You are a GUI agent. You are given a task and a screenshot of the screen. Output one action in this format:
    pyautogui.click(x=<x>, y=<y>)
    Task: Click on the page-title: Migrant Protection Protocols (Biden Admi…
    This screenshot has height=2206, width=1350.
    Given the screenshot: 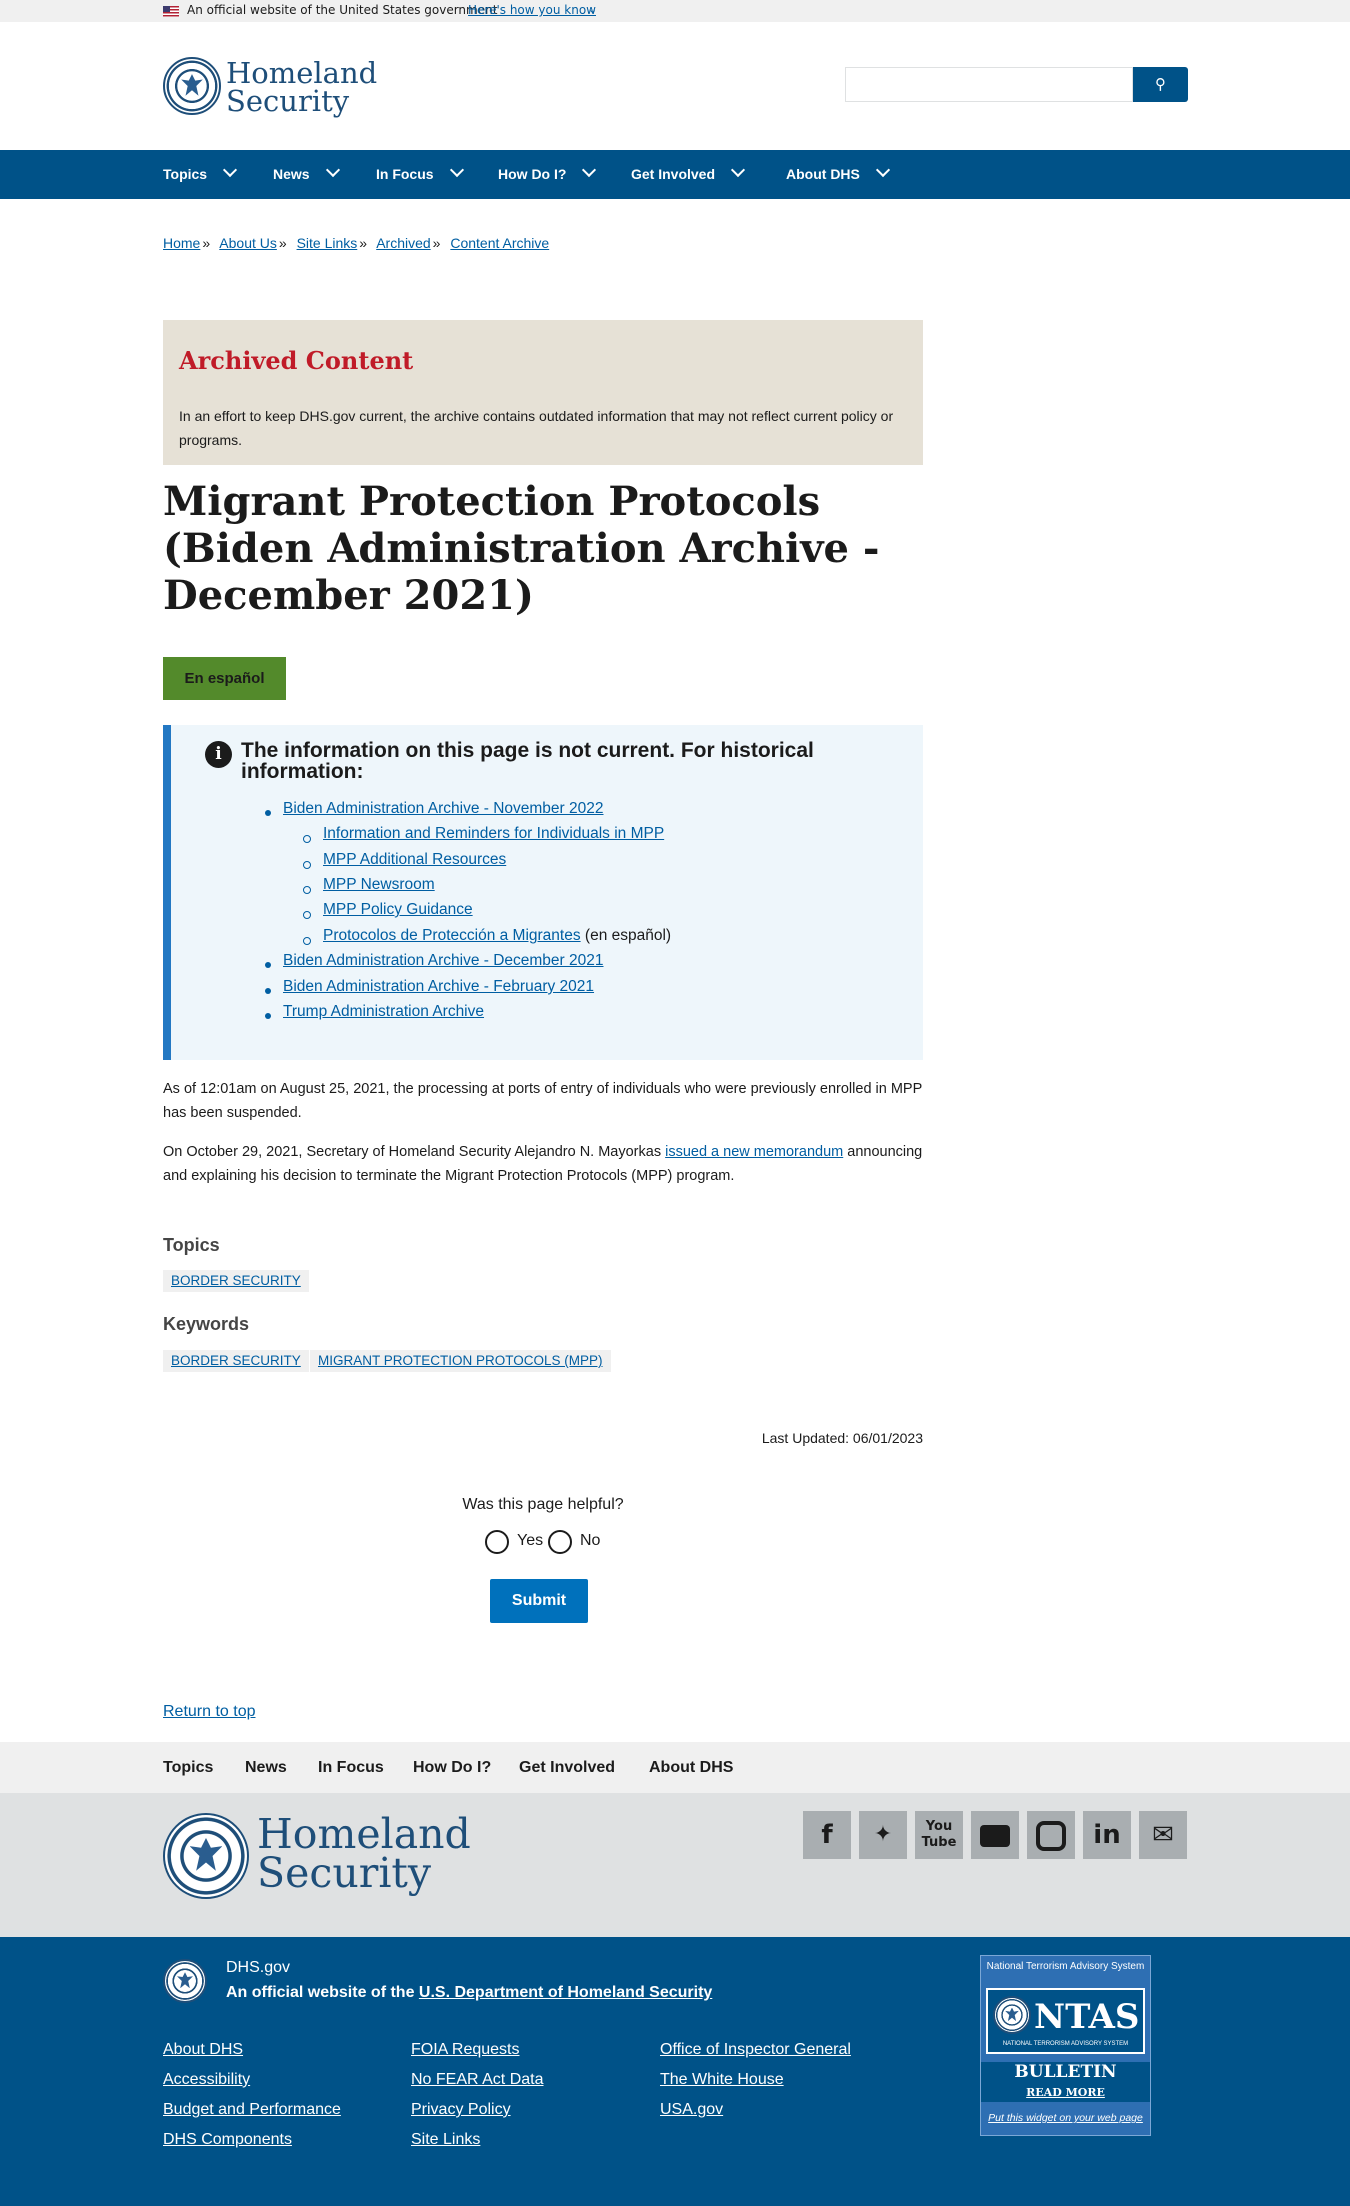 What is the action you would take?
    pyautogui.click(x=521, y=548)
    